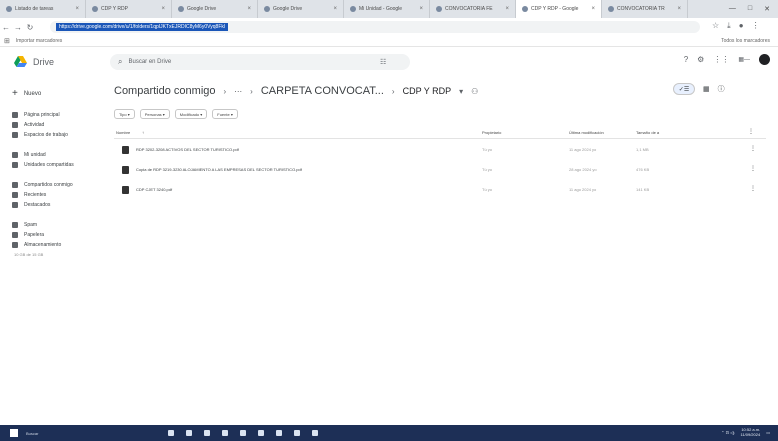 The width and height of the screenshot is (778, 441). I want to click on network-icon: ⌃ ⊡ ◁), so click(727, 432).